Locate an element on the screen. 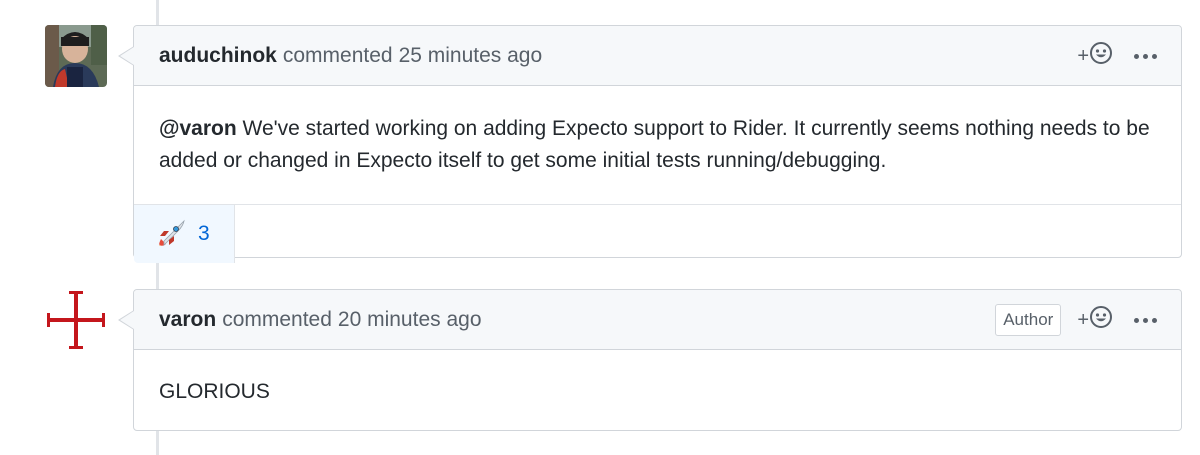  comment-author-link: auduchinok is located at coordinates (218, 56).